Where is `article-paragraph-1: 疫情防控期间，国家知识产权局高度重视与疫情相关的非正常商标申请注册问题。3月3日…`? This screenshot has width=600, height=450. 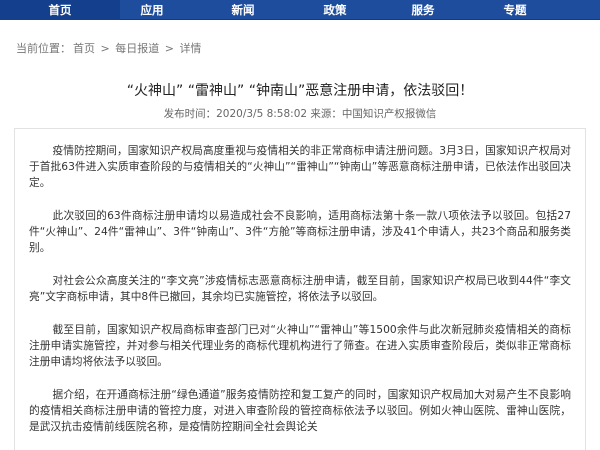 article-paragraph-1: 疫情防控期间，国家知识产权局高度重视与疫情相关的非正常商标申请注册问题。3月3日… is located at coordinates (300, 166).